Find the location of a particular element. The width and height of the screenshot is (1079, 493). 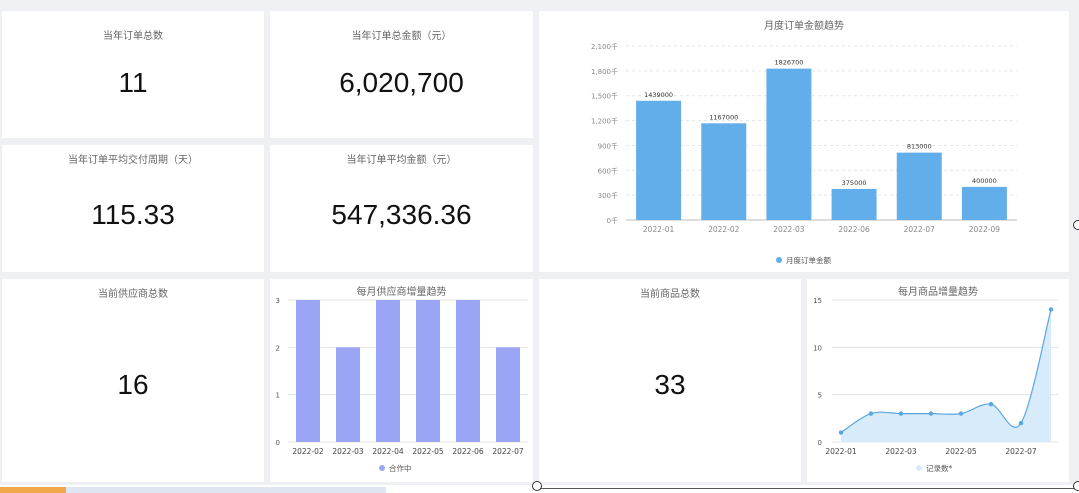

kpi-card-avg-amount: 当年订单平均金额（元） 547,336.36 is located at coordinates (401, 208).